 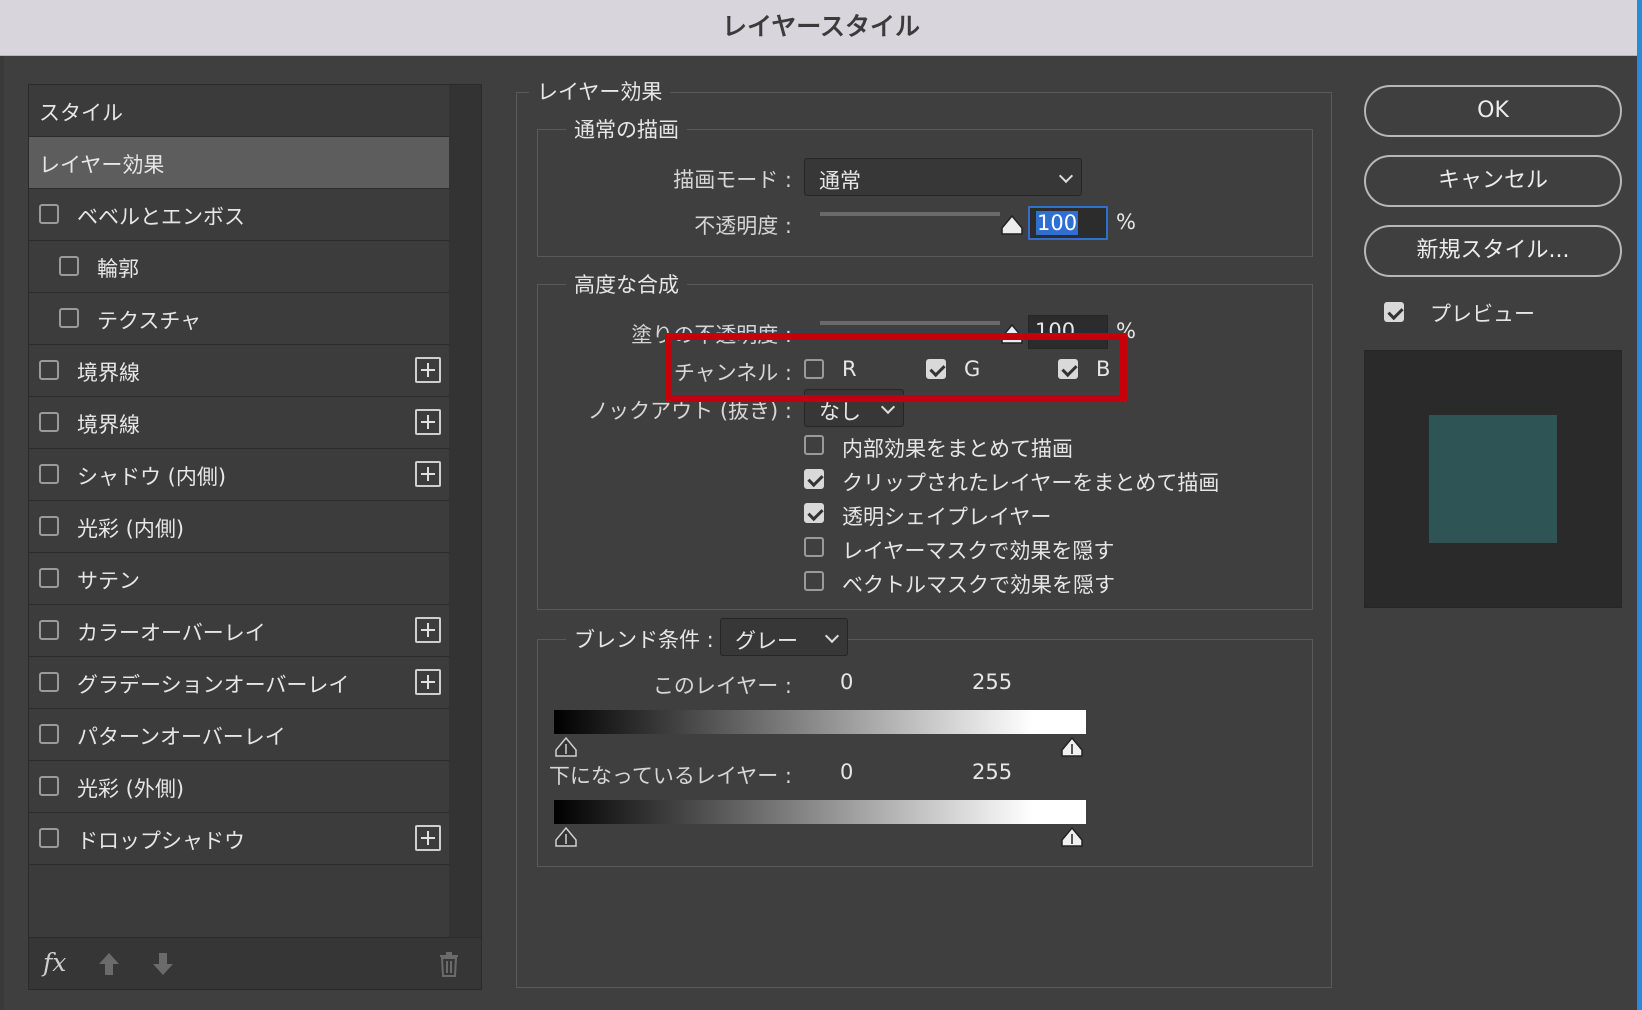 What do you see at coordinates (840, 181) in the screenshot?
I see `blend-mode-value: 通常` at bounding box center [840, 181].